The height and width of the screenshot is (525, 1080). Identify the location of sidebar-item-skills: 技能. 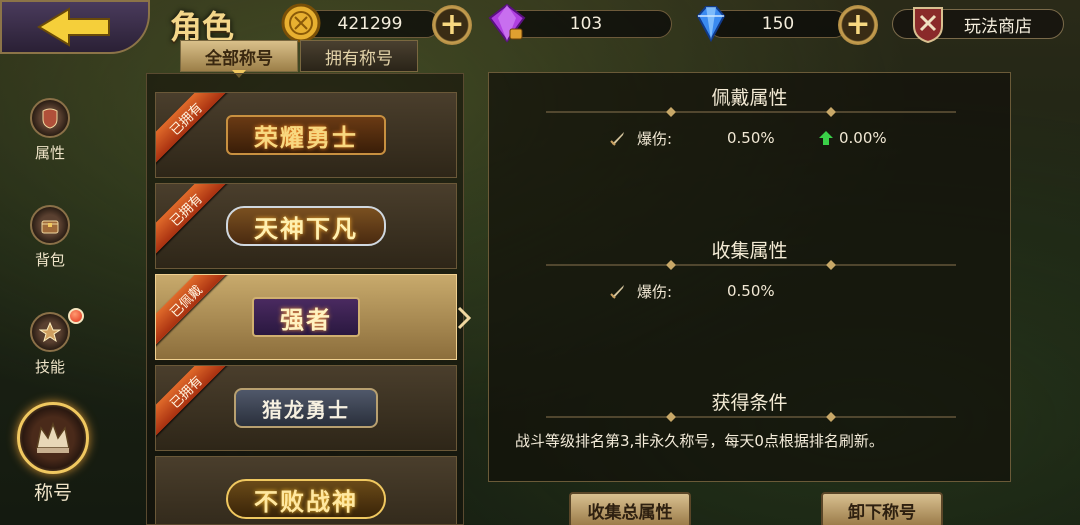
(52, 342).